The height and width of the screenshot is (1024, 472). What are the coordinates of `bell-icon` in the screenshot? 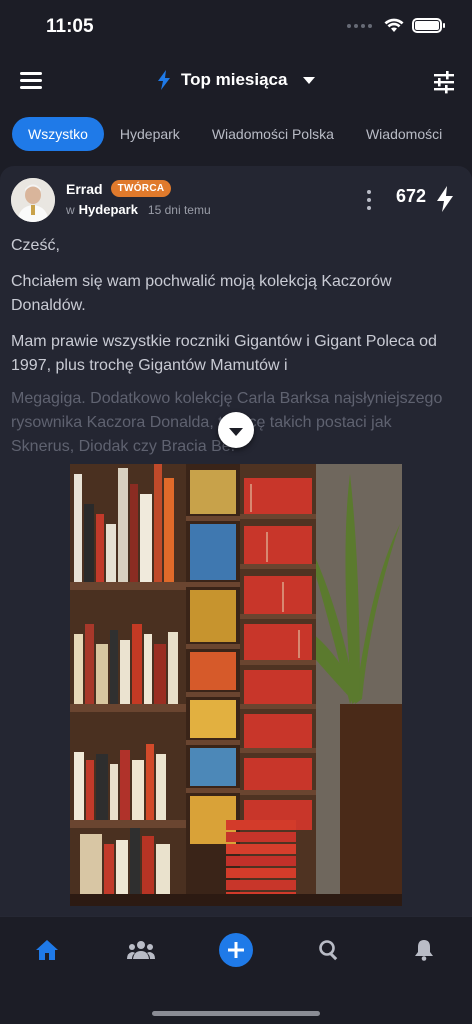 It's located at (424, 950).